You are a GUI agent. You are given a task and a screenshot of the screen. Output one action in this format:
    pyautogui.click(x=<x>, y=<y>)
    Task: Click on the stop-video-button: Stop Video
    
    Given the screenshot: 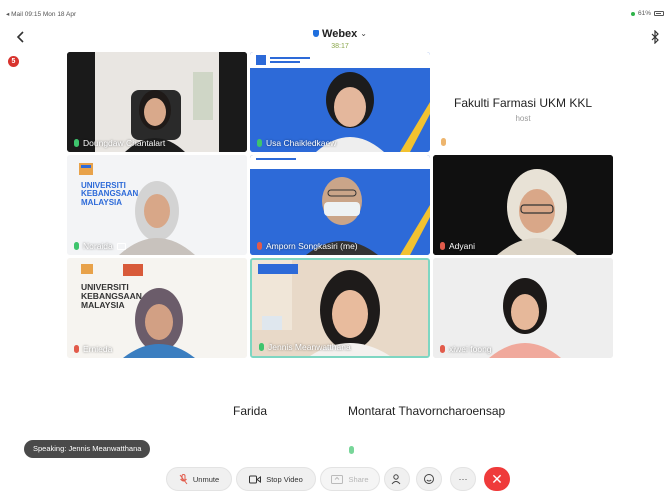 What is the action you would take?
    pyautogui.click(x=276, y=479)
    